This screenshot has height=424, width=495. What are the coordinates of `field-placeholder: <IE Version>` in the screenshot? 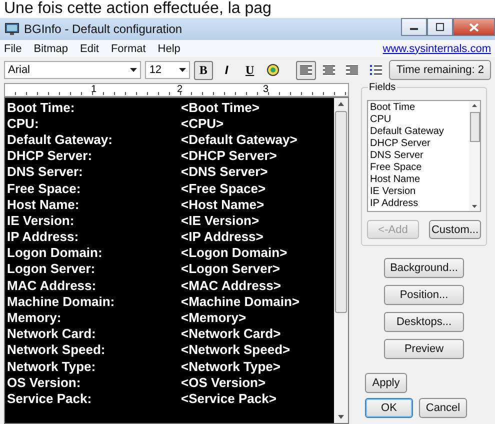 It's located at (220, 220).